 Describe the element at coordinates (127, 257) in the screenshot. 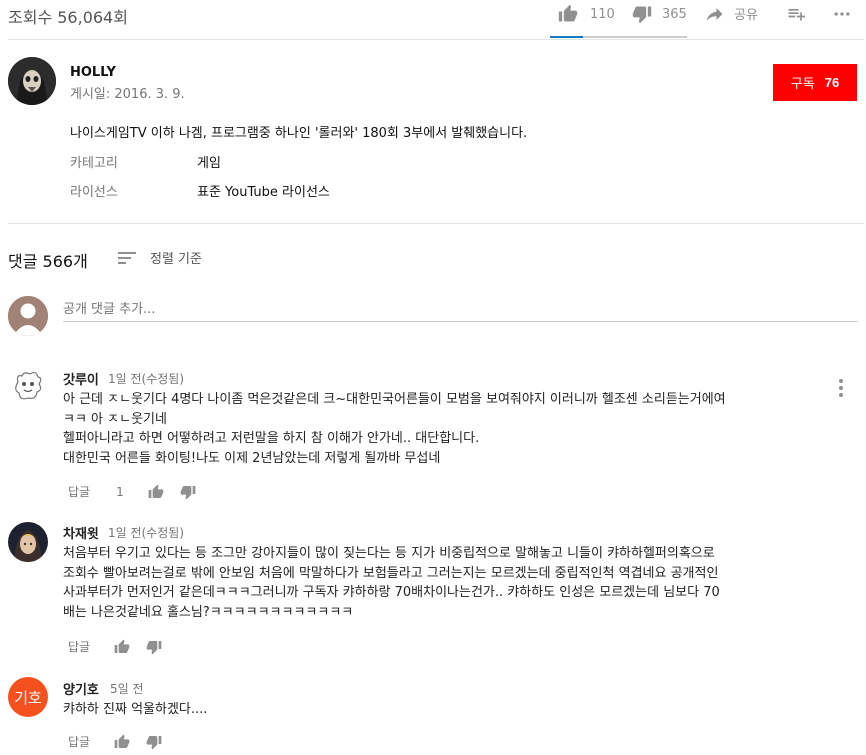

I see `sort-icon` at that location.